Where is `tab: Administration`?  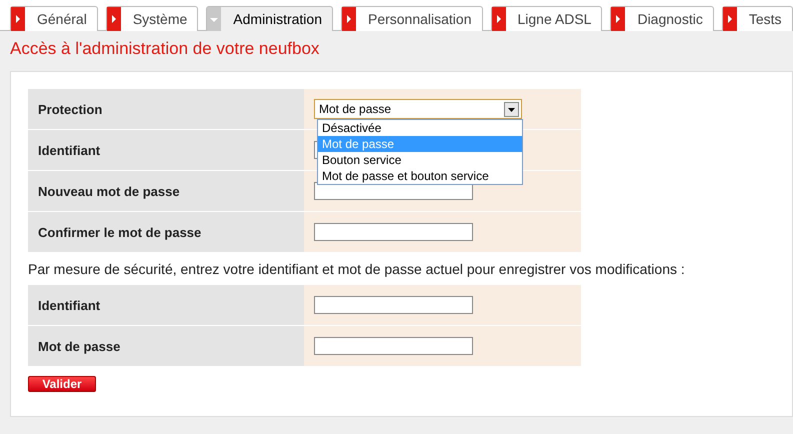 tab: Administration is located at coordinates (269, 18).